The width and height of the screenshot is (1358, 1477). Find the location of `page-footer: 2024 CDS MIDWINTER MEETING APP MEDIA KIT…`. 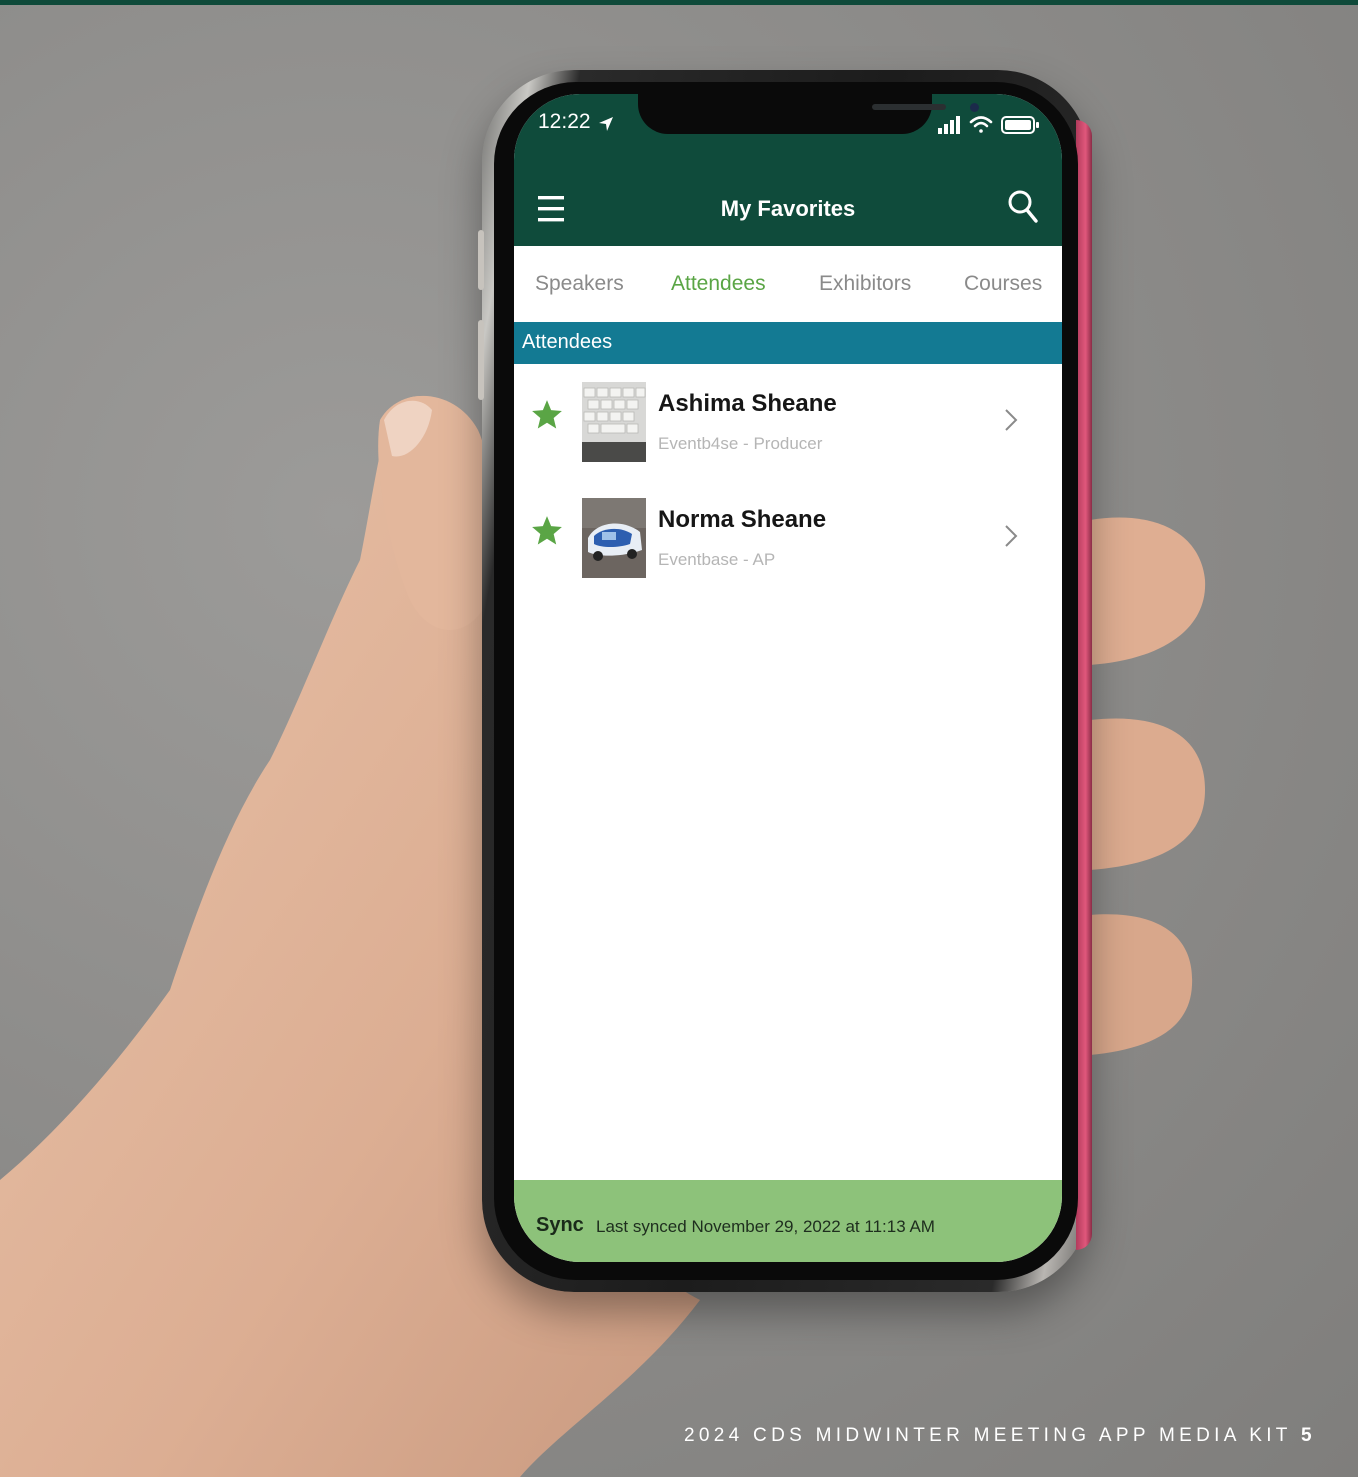

page-footer: 2024 CDS MIDWINTER MEETING APP MEDIA KIT… is located at coordinates (1000, 1436).